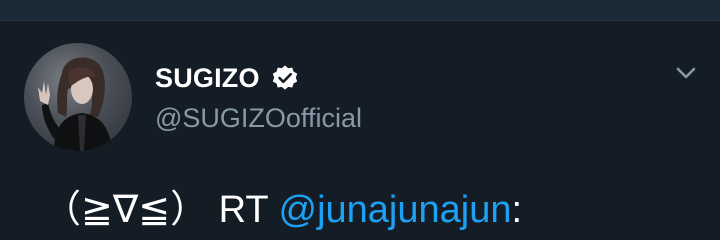 The height and width of the screenshot is (240, 720). What do you see at coordinates (686, 73) in the screenshot?
I see `chevron-down-icon` at bounding box center [686, 73].